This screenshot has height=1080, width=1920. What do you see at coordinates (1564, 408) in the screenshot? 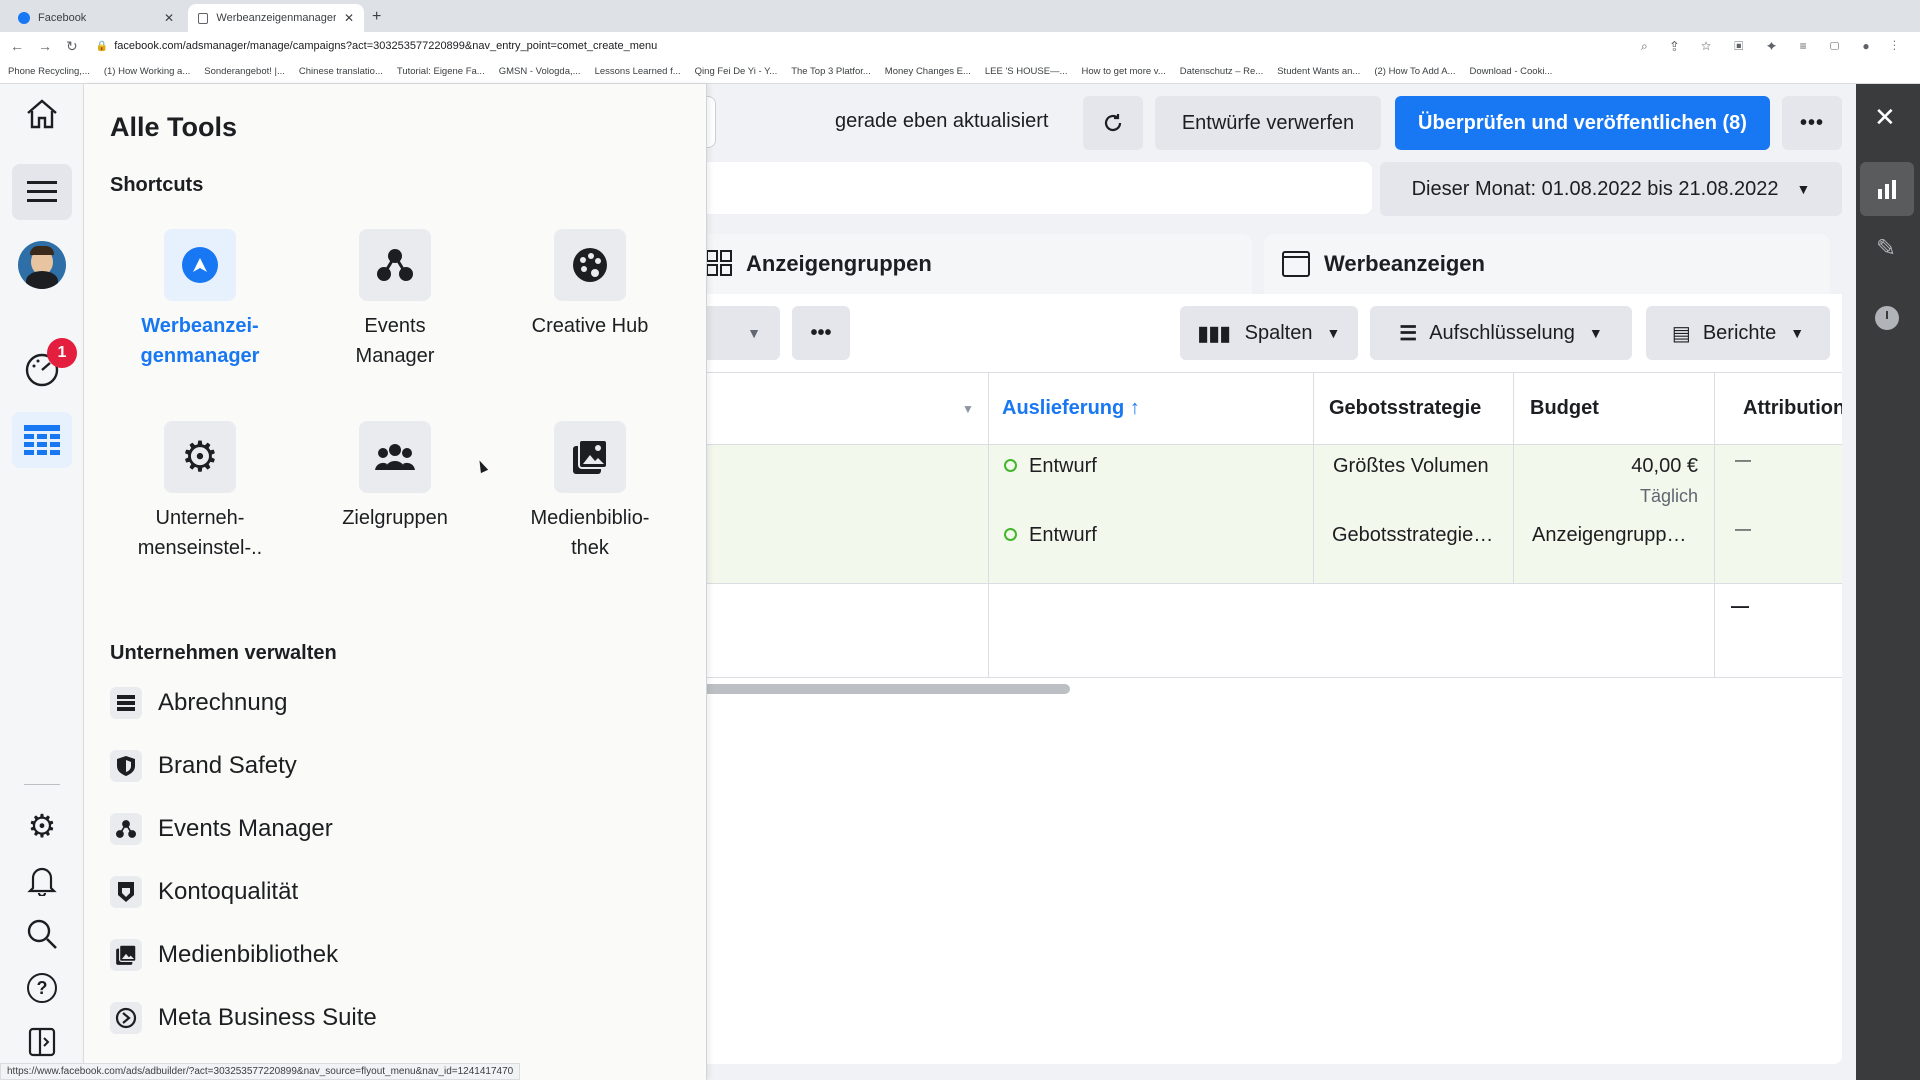
I see `header-budget: Budget` at bounding box center [1564, 408].